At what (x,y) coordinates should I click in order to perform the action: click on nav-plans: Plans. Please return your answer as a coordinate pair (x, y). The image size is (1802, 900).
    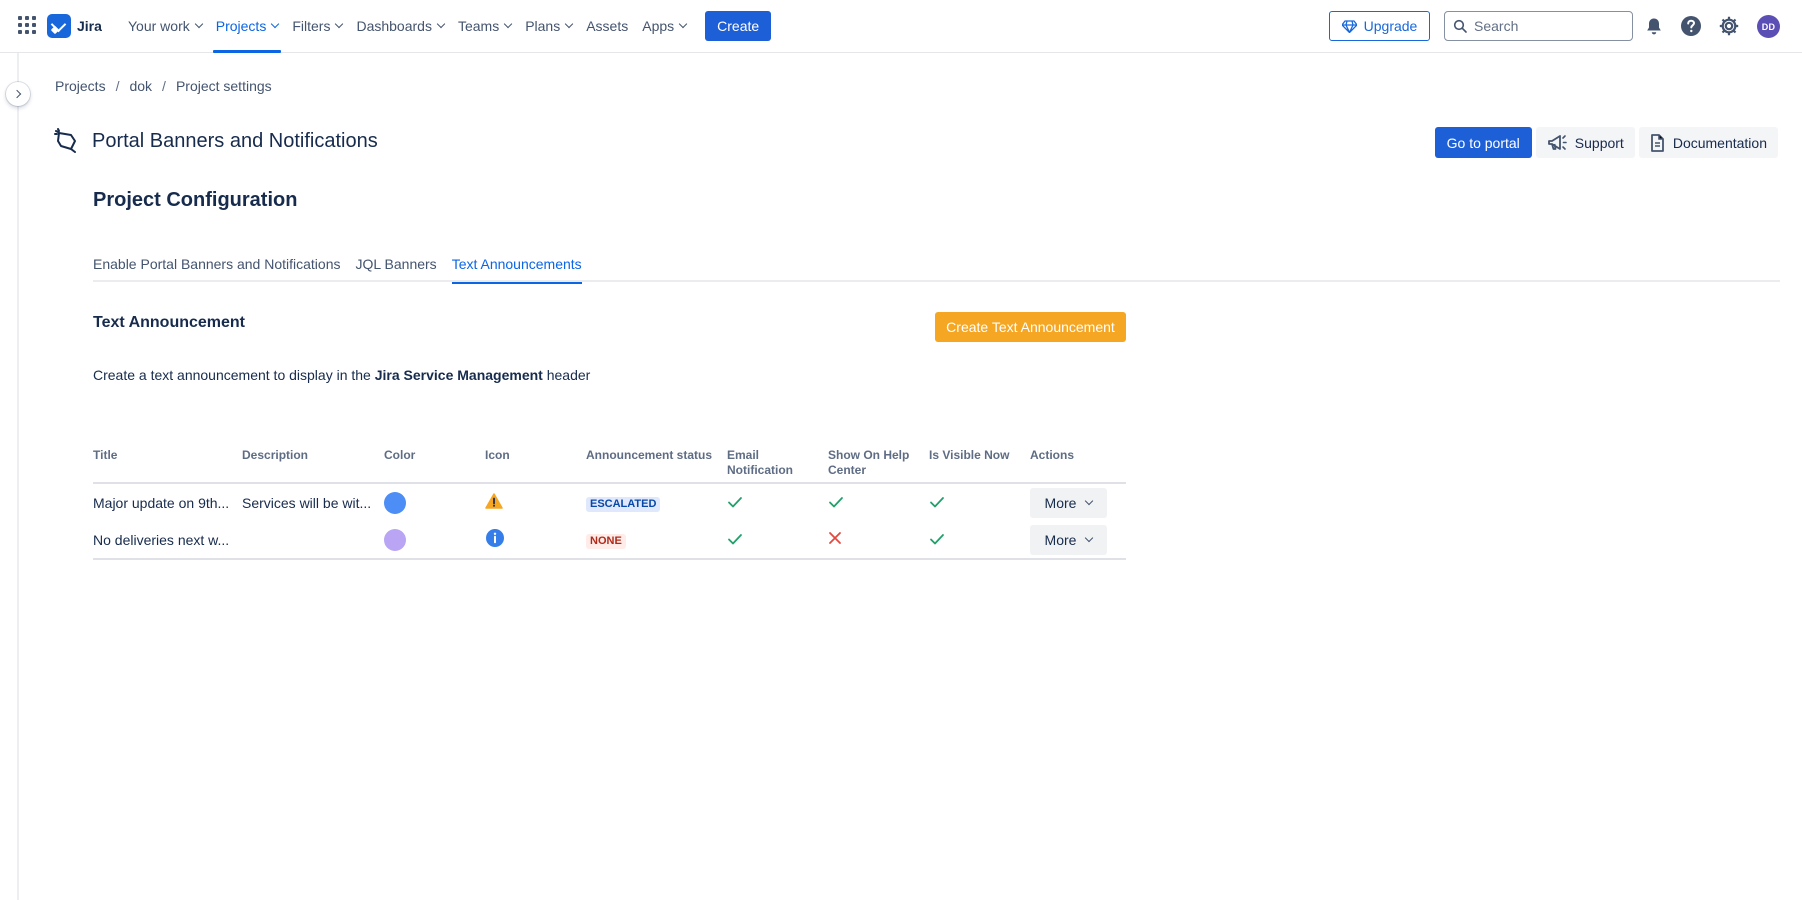
    Looking at the image, I should click on (548, 26).